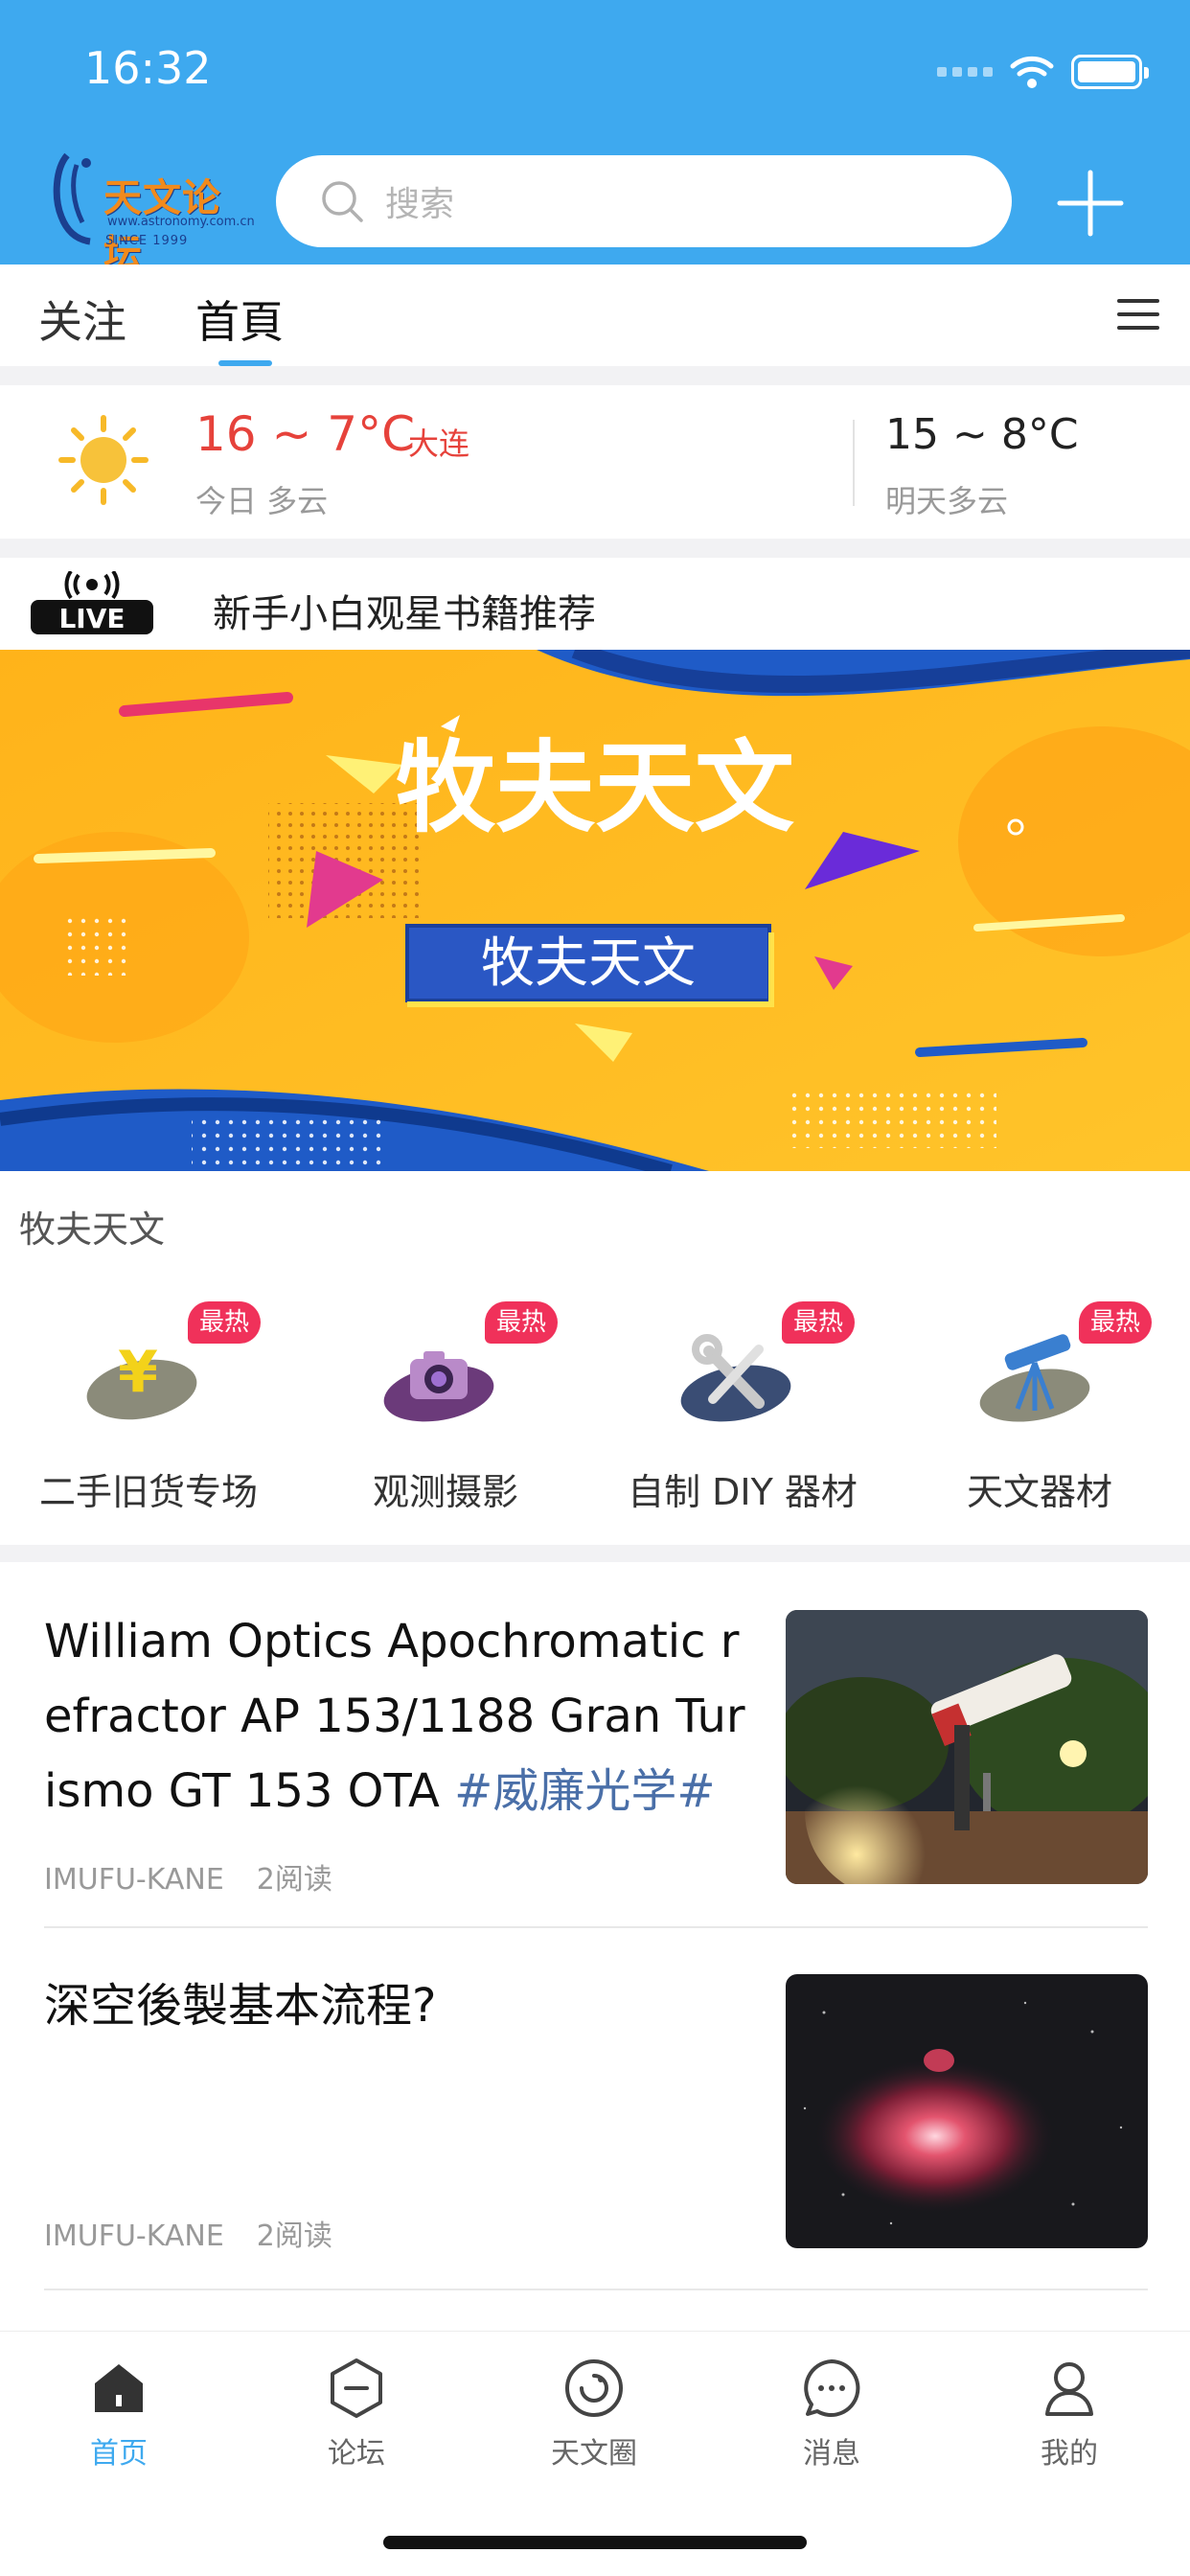 The height and width of the screenshot is (2576, 1190). Describe the element at coordinates (72, 198) in the screenshot. I see `logo-mark-icon` at that location.